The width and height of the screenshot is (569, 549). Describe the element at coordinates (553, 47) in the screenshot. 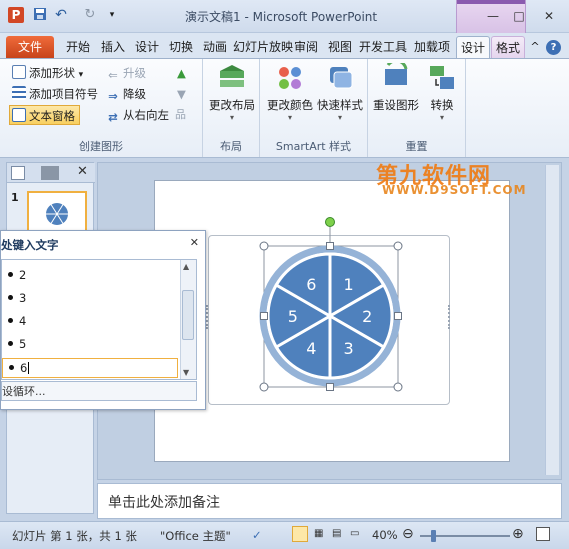

I see `help-icon: ?` at that location.